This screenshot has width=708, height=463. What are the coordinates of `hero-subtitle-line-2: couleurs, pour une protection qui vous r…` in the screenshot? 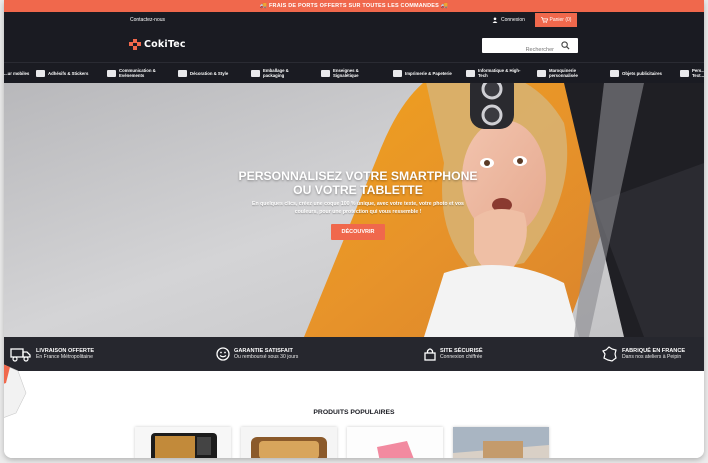 It's located at (358, 212).